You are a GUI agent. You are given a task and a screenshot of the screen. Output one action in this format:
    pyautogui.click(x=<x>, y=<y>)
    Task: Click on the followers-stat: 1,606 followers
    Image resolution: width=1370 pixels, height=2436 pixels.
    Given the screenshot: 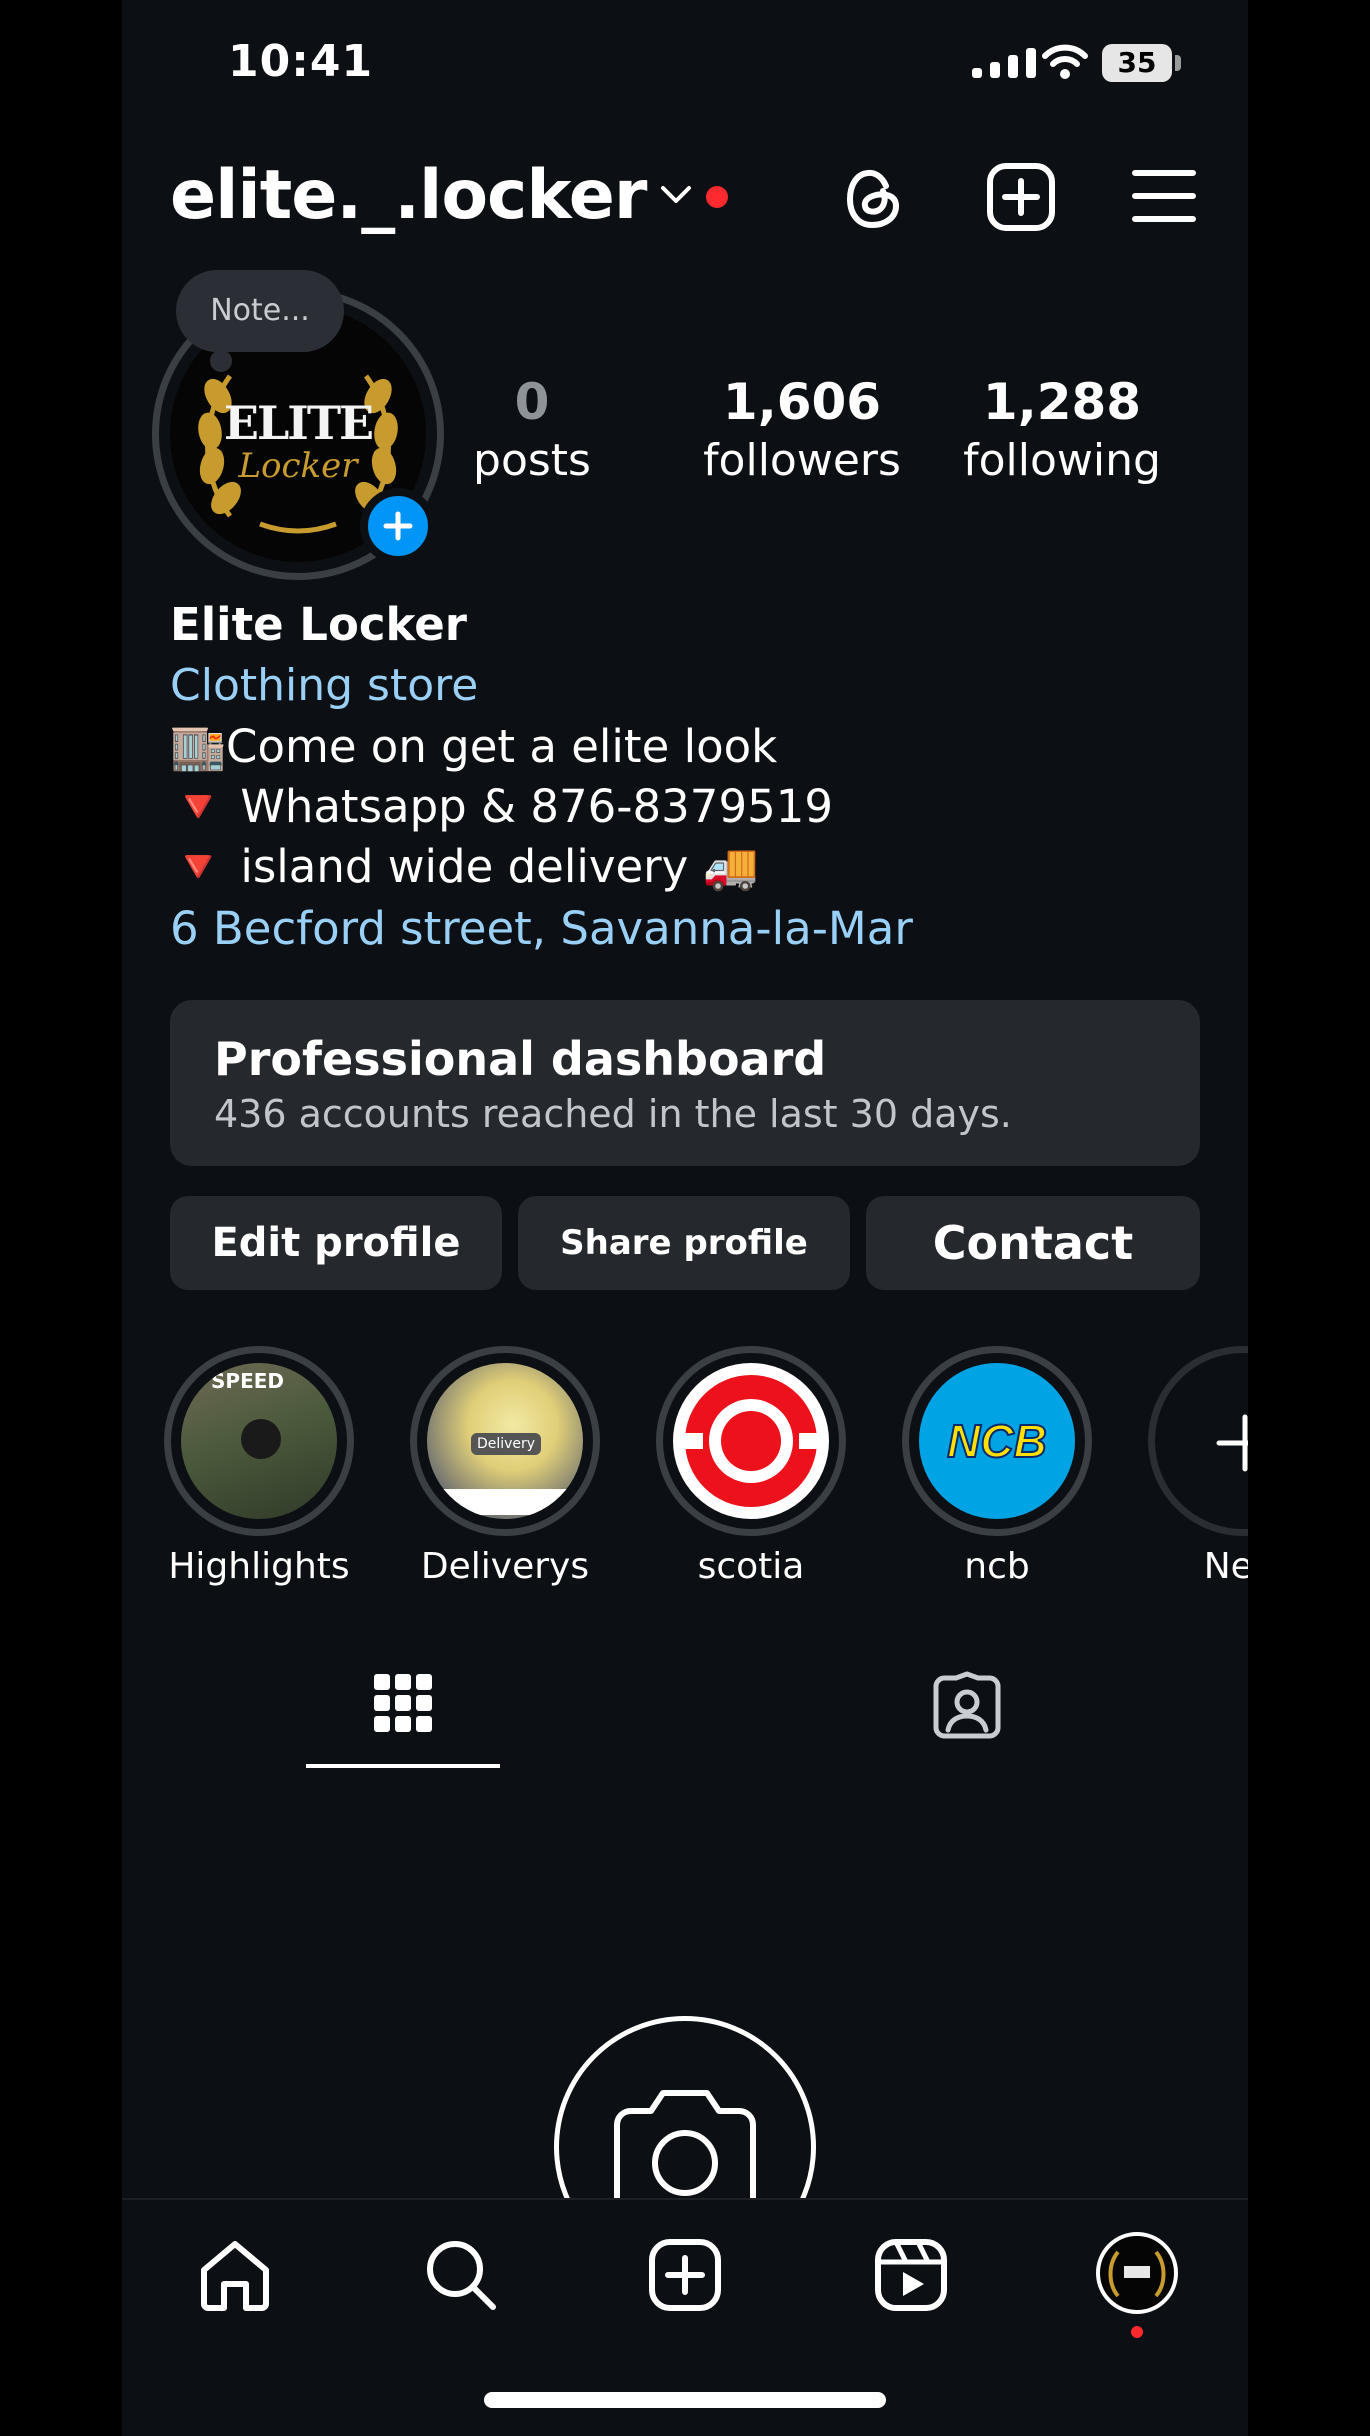 What is the action you would take?
    pyautogui.click(x=802, y=431)
    